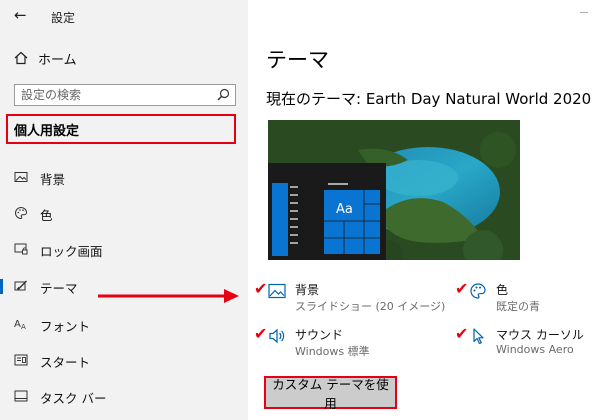  I want to click on sidebar-item-start: スタート, so click(124, 360).